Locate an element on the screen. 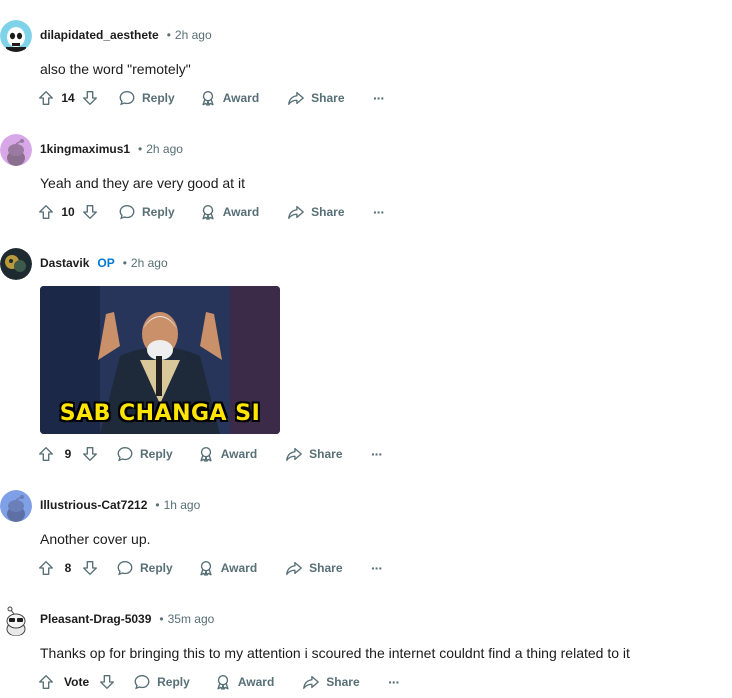  comment-meta: Illustrious-Cat7212 • 1h ago is located at coordinates (120, 505).